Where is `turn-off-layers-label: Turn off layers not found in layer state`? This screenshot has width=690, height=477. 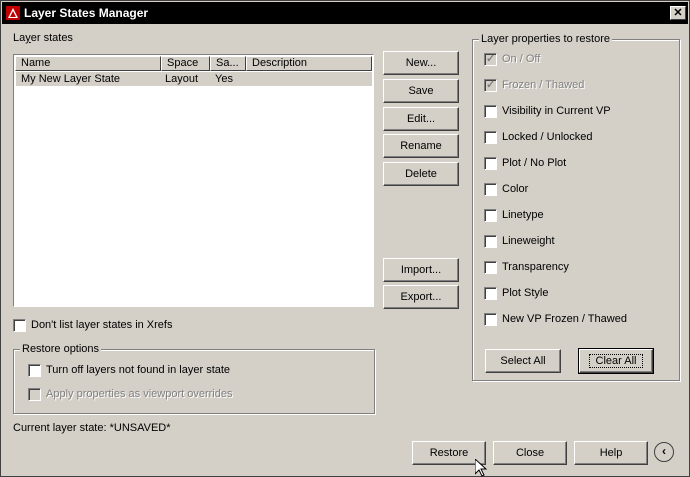 turn-off-layers-label: Turn off layers not found in layer state is located at coordinates (138, 370).